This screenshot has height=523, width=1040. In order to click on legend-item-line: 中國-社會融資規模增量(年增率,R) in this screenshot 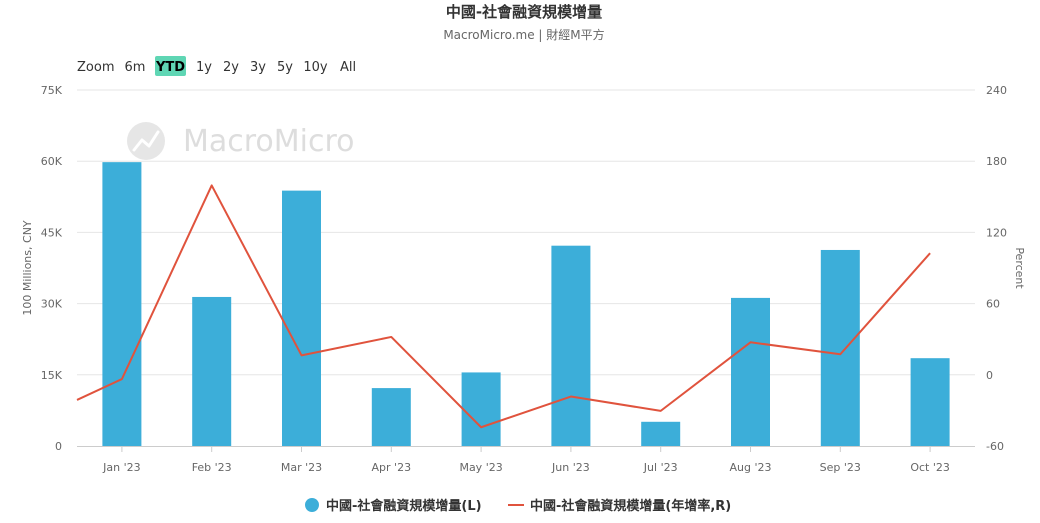, I will do `click(619, 506)`.